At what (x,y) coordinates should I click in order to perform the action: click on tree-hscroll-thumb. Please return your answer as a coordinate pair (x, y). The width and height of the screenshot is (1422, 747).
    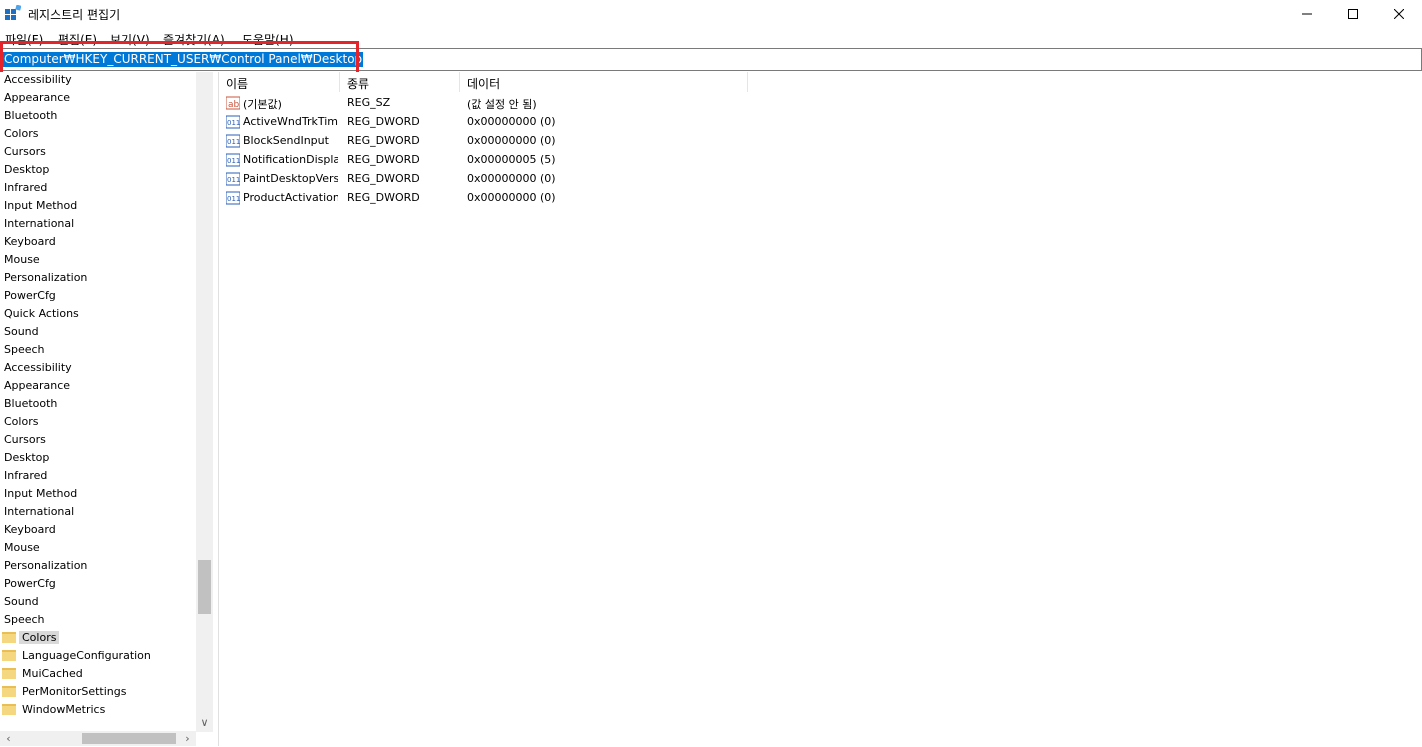
    Looking at the image, I should click on (129, 738).